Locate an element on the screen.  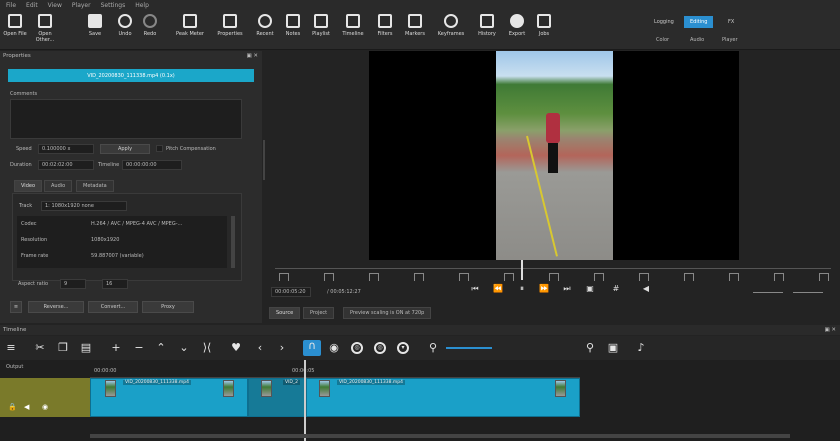
peak-meter-button: Peak Meter is located at coordinates (190, 25).